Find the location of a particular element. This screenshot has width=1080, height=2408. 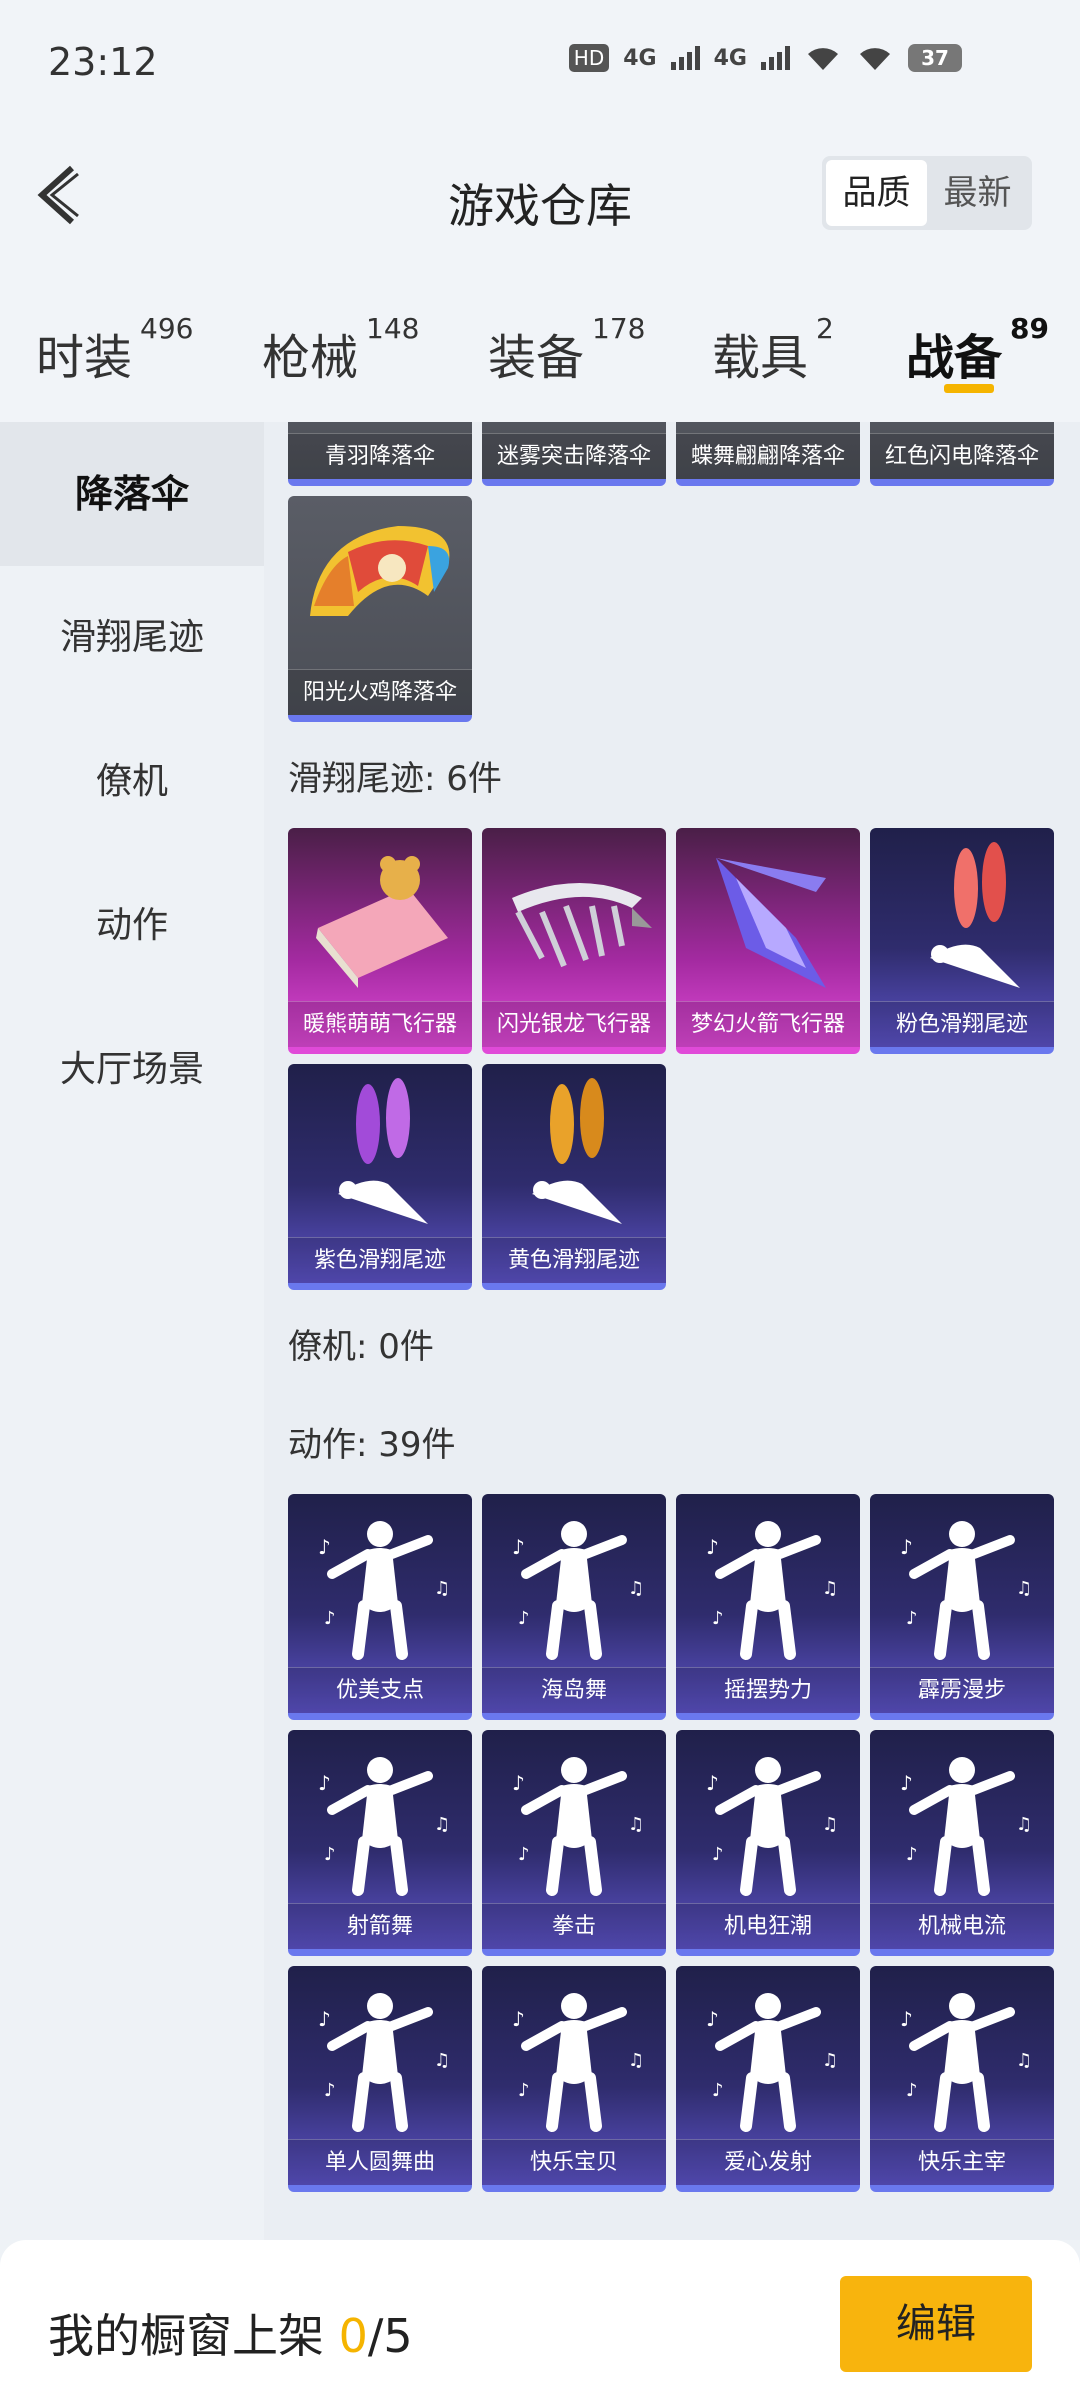

item-card: 紫色滑翔尾迹 is located at coordinates (380, 1177).